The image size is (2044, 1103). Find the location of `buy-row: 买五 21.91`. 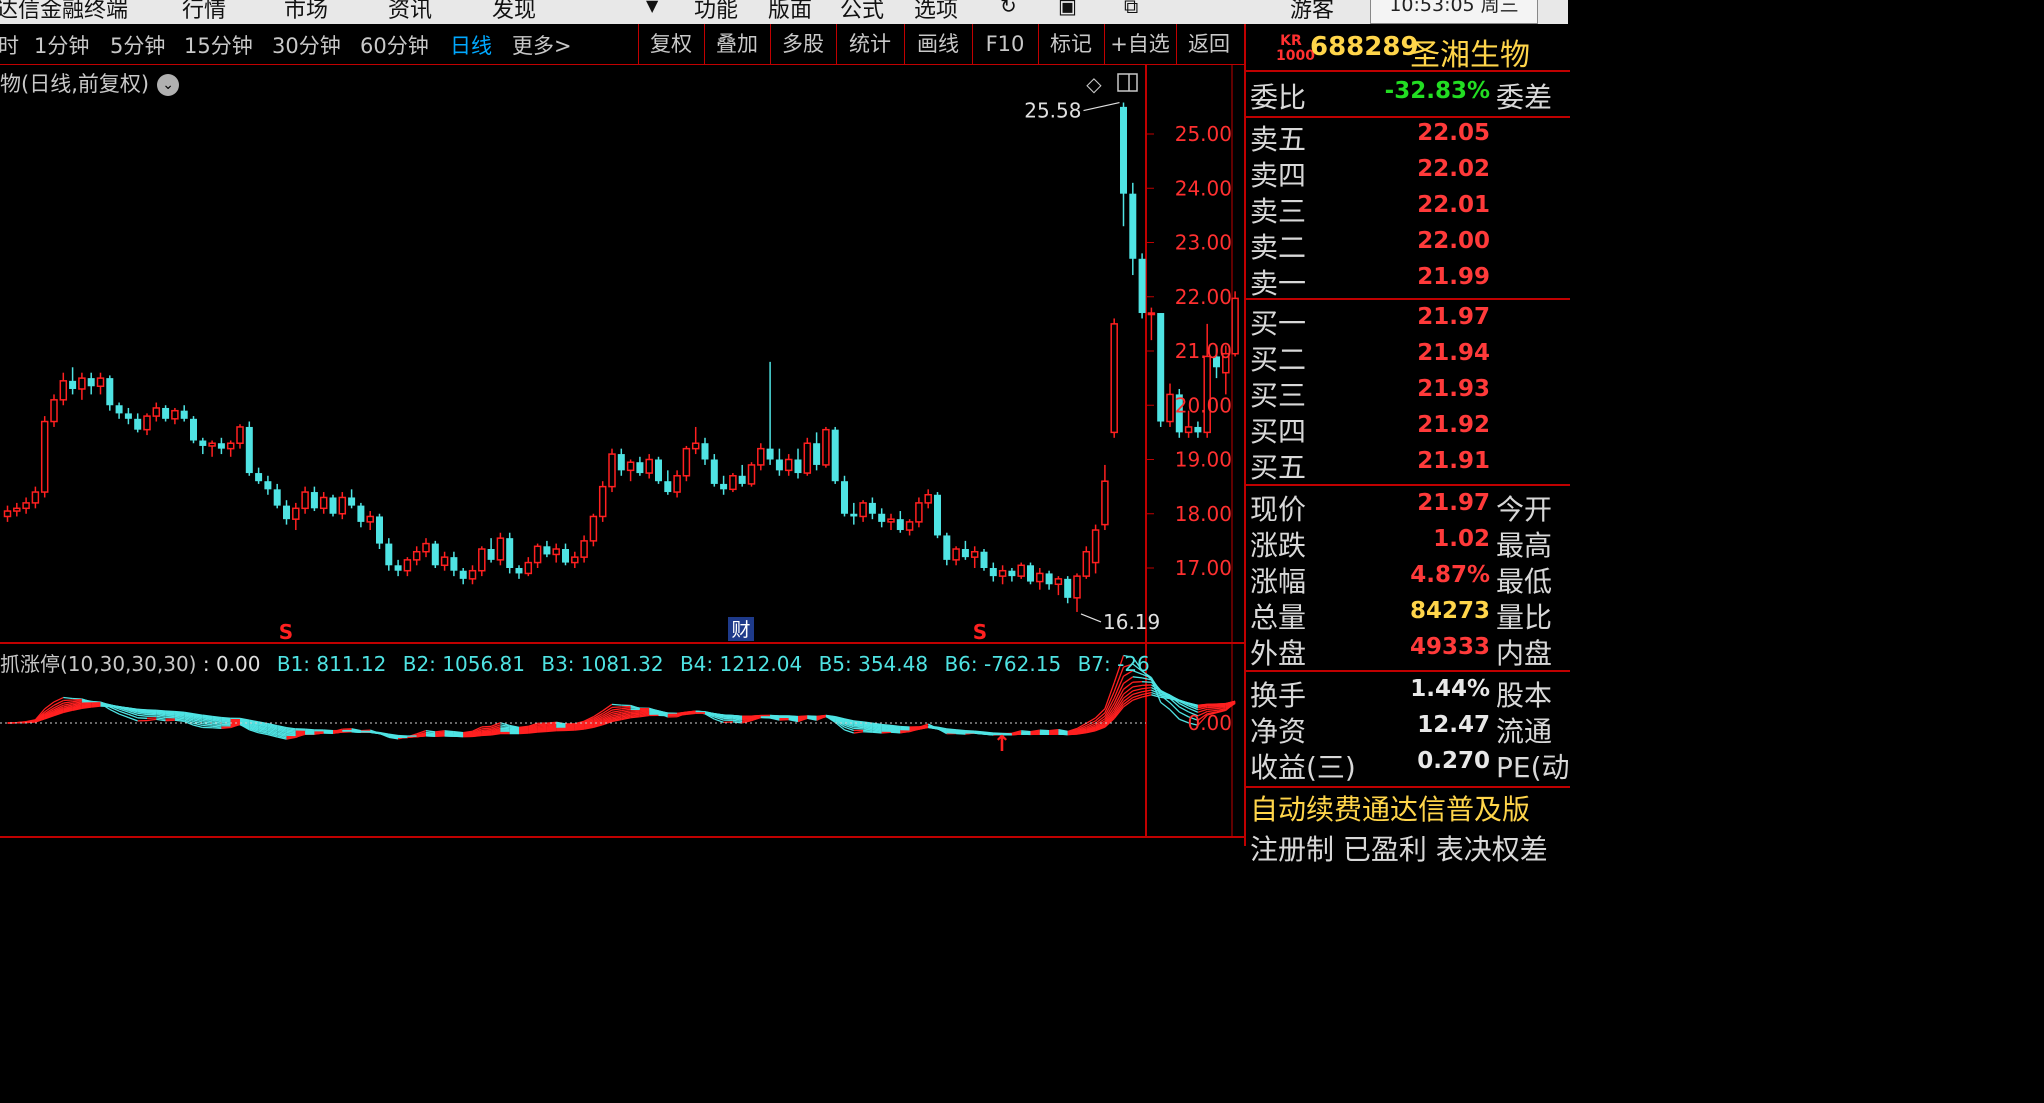

buy-row: 买五 21.91 is located at coordinates (1408, 465).